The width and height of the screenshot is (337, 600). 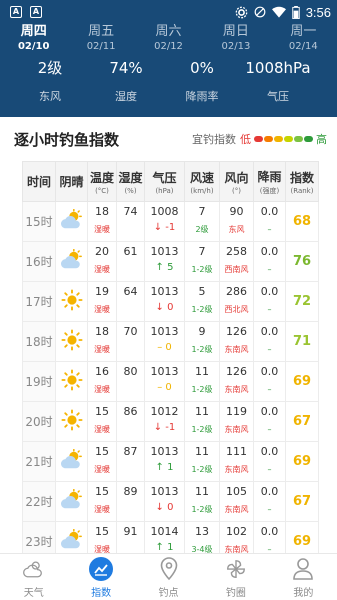 What do you see at coordinates (283, 139) in the screenshot?
I see `legend-color-bar` at bounding box center [283, 139].